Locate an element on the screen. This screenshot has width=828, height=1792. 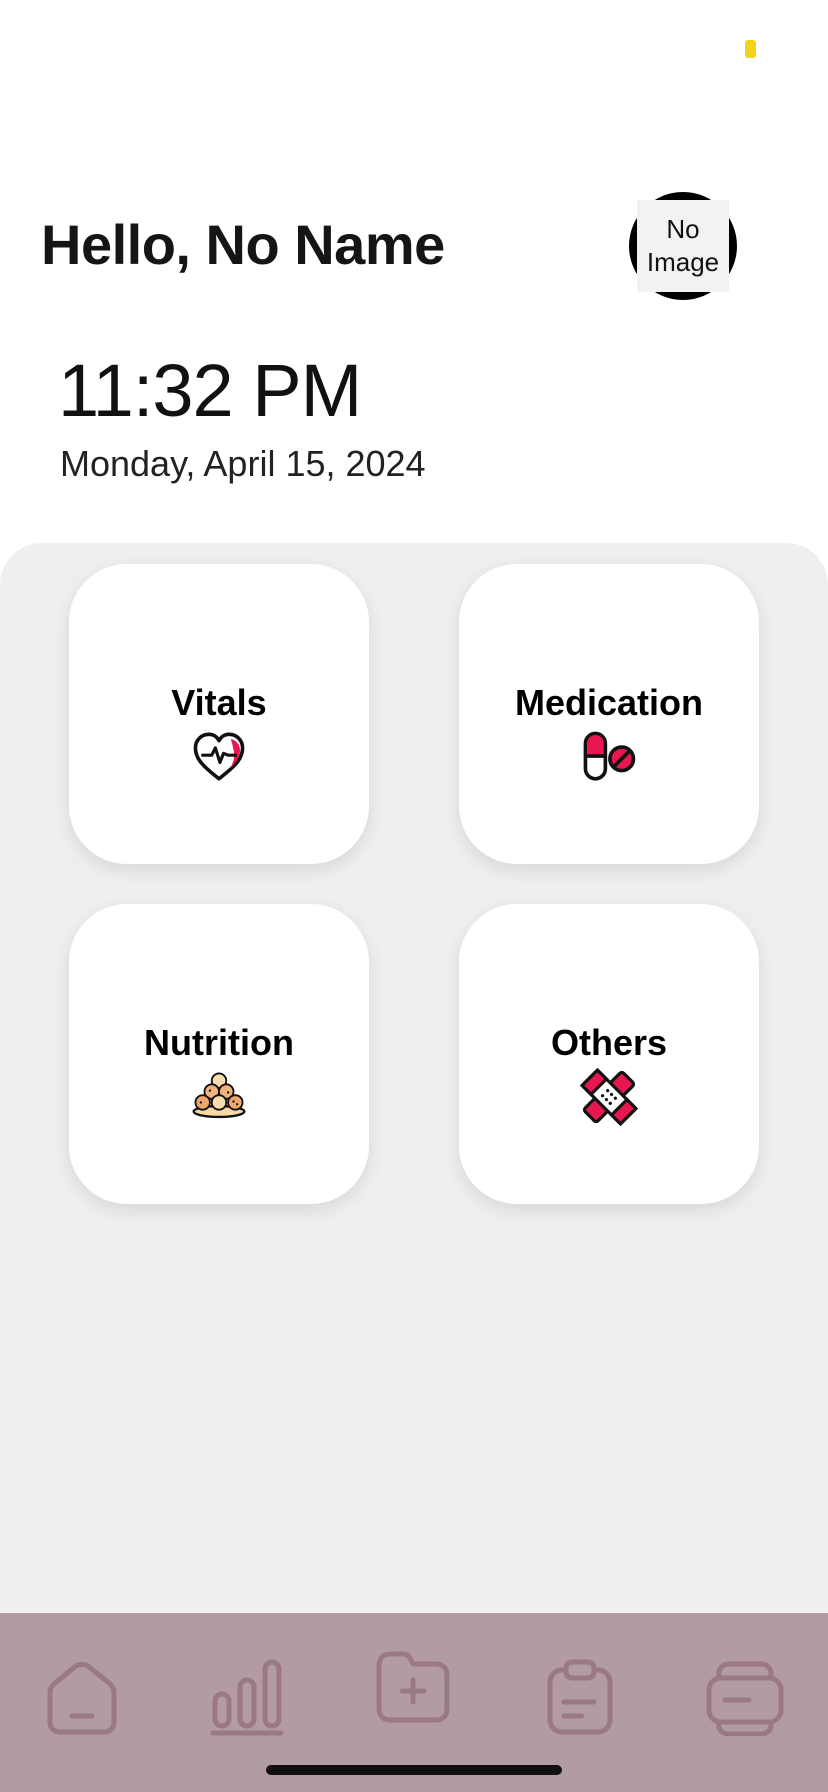
others-label: Others is located at coordinates (609, 1042).